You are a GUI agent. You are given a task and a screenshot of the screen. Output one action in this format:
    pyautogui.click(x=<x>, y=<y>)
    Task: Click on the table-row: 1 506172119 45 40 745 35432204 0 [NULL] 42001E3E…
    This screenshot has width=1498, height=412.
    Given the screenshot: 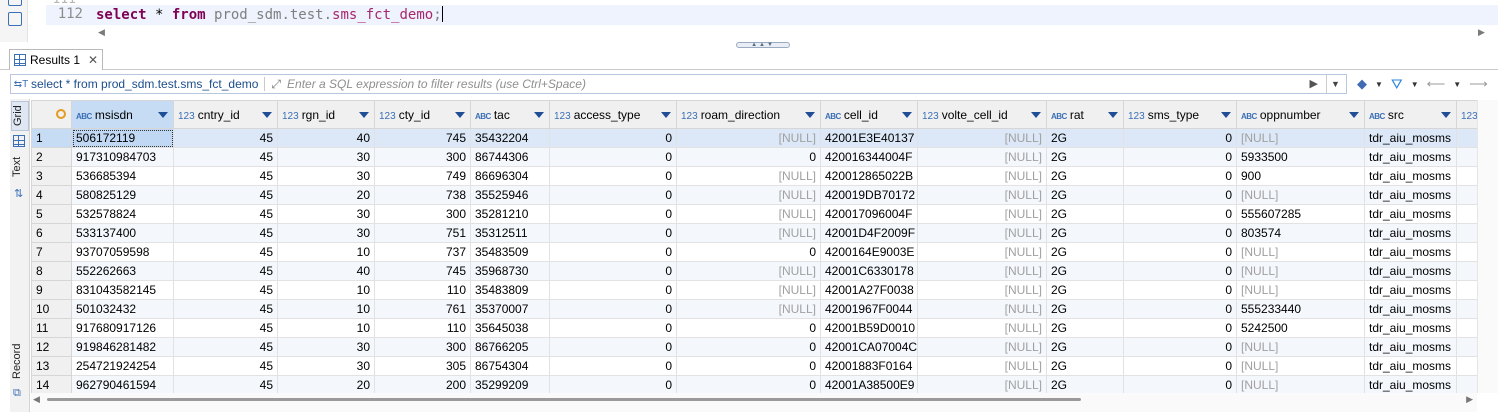 What is the action you would take?
    pyautogui.click(x=754, y=138)
    